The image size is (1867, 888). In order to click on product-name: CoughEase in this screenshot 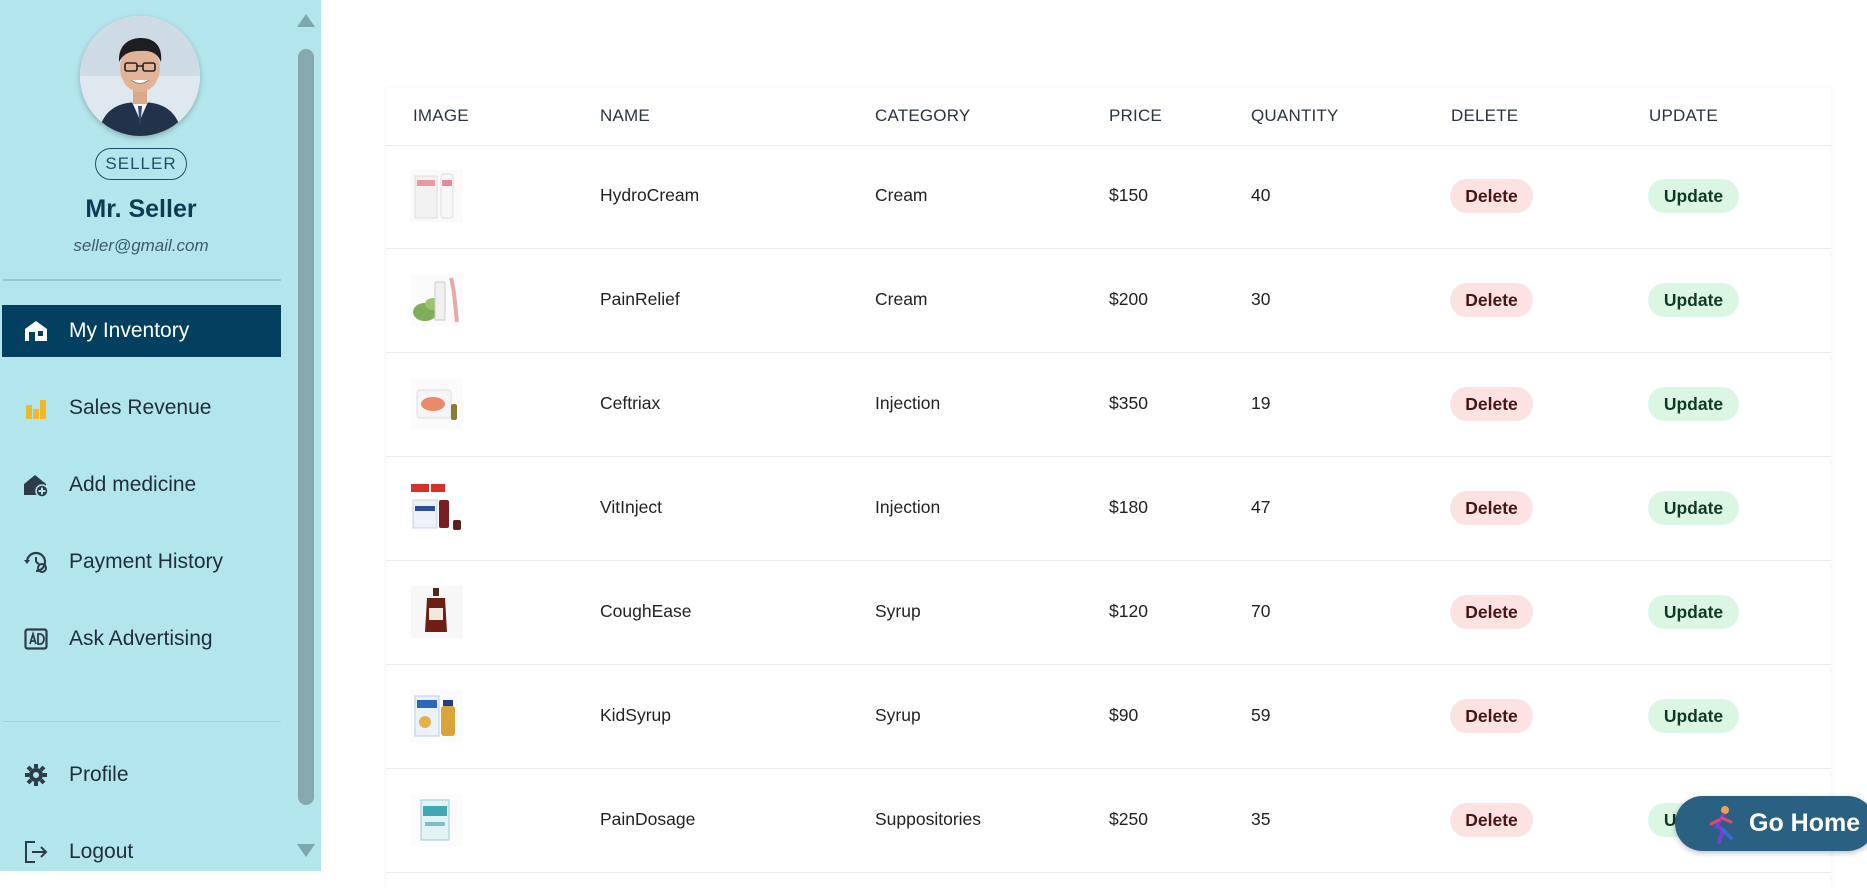, I will do `click(646, 611)`.